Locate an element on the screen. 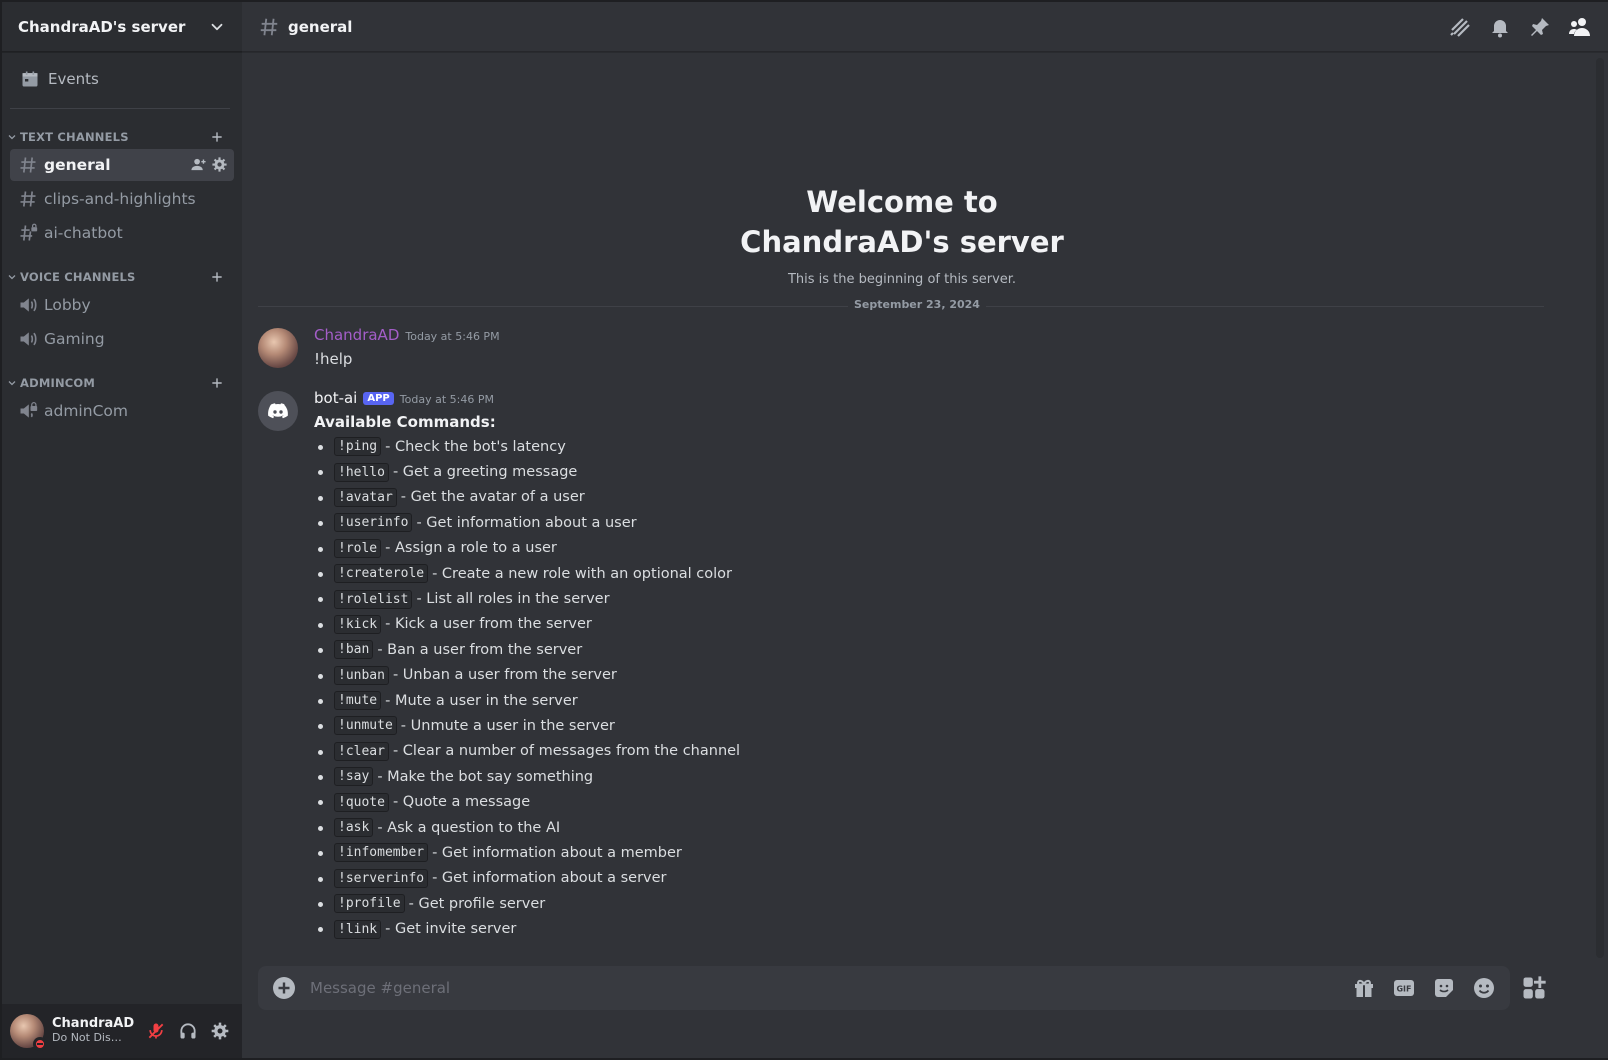  category-label: VOICE CHANNELS is located at coordinates (78, 277).